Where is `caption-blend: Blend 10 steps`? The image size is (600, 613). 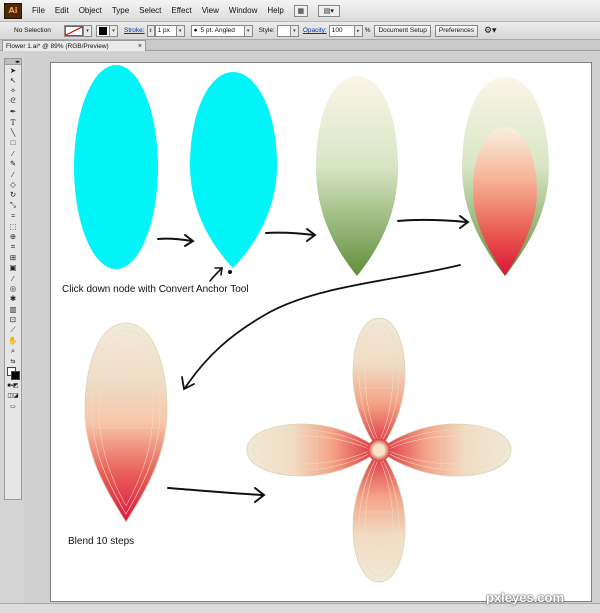
caption-blend: Blend 10 steps is located at coordinates (101, 541).